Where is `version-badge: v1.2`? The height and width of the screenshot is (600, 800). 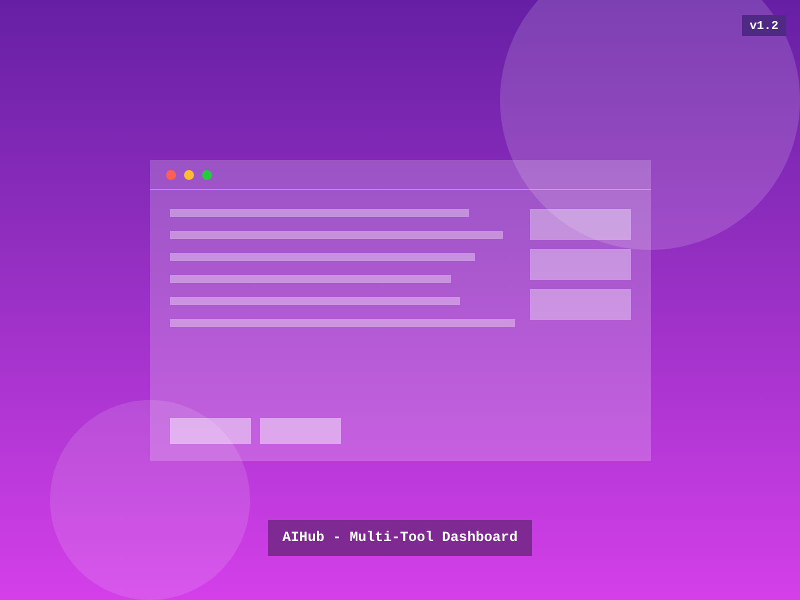 version-badge: v1.2 is located at coordinates (764, 25).